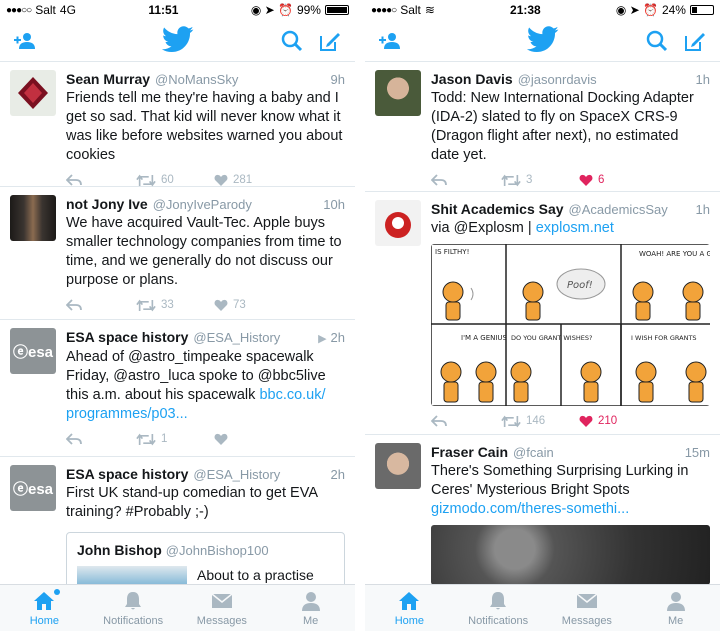  Describe the element at coordinates (697, 452) in the screenshot. I see `tweet-time: 15m` at that location.